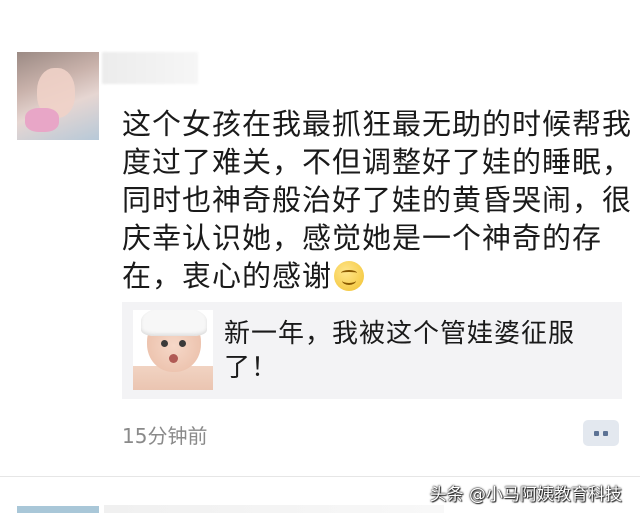 This screenshot has height=513, width=640. I want to click on next-post-username-blurred, so click(274, 509).